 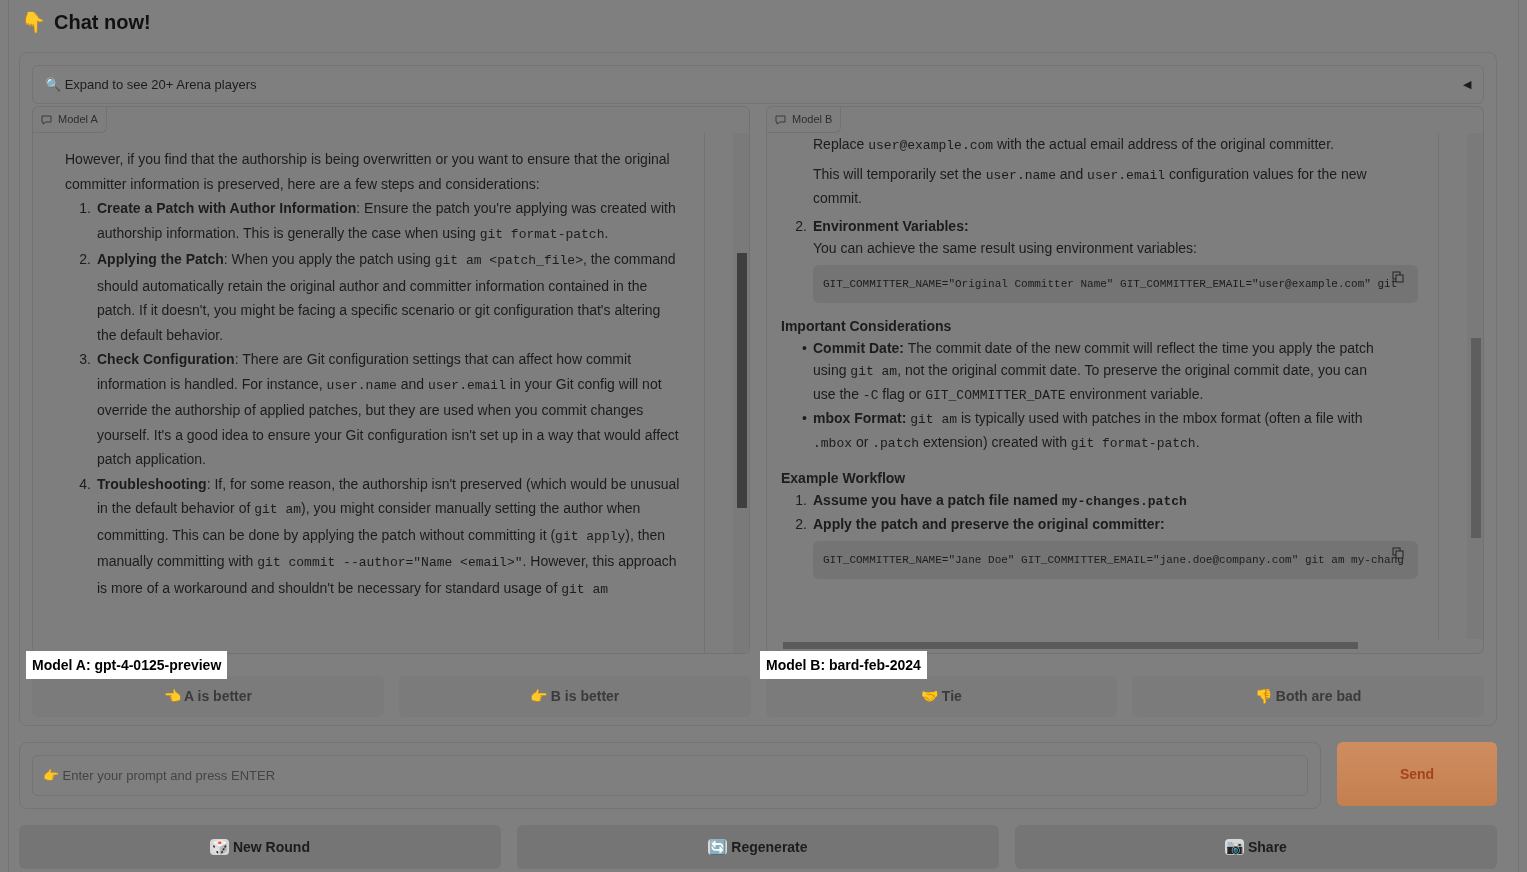 I want to click on action-button: 📷 Share, so click(x=1256, y=847).